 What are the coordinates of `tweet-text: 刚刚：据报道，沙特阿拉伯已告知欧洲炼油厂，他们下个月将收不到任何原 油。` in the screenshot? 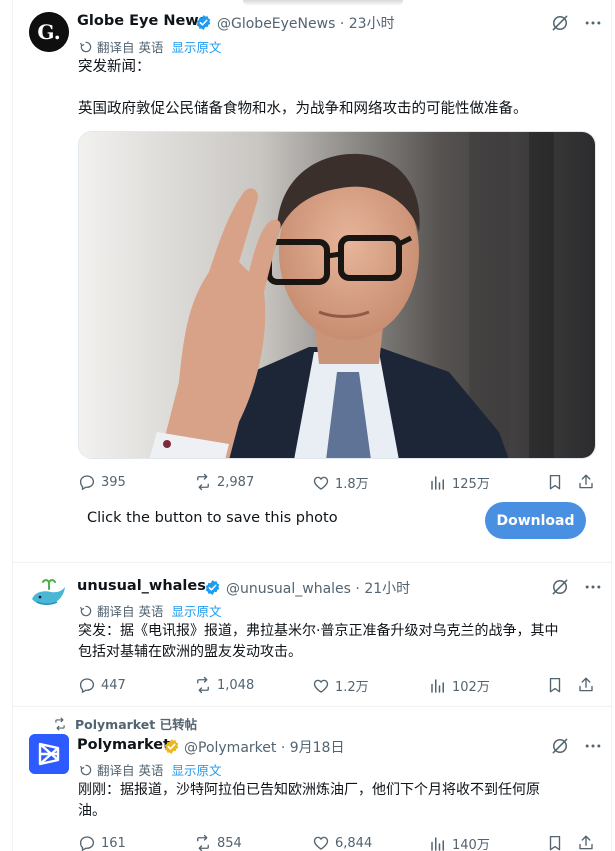 It's located at (309, 801).